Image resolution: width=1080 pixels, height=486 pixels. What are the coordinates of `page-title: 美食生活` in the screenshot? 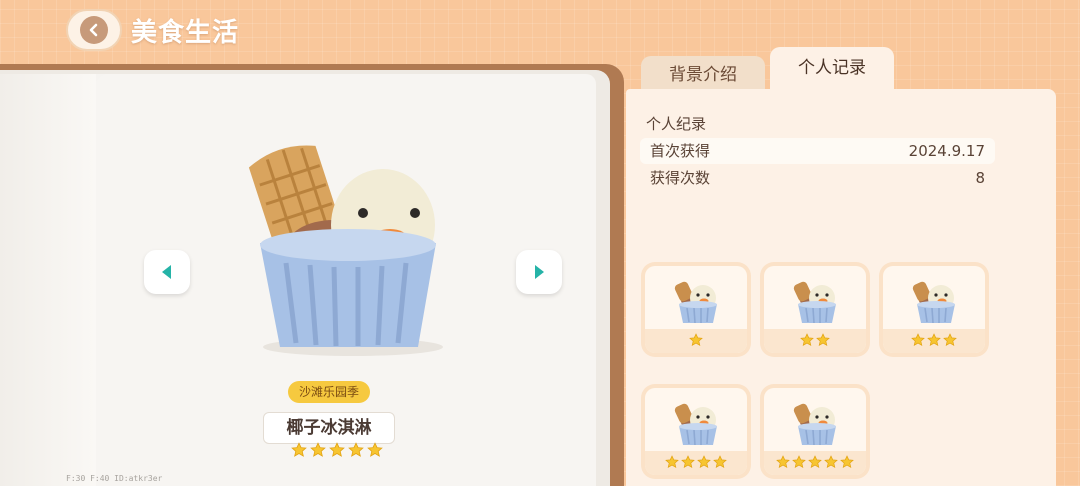 It's located at (185, 33).